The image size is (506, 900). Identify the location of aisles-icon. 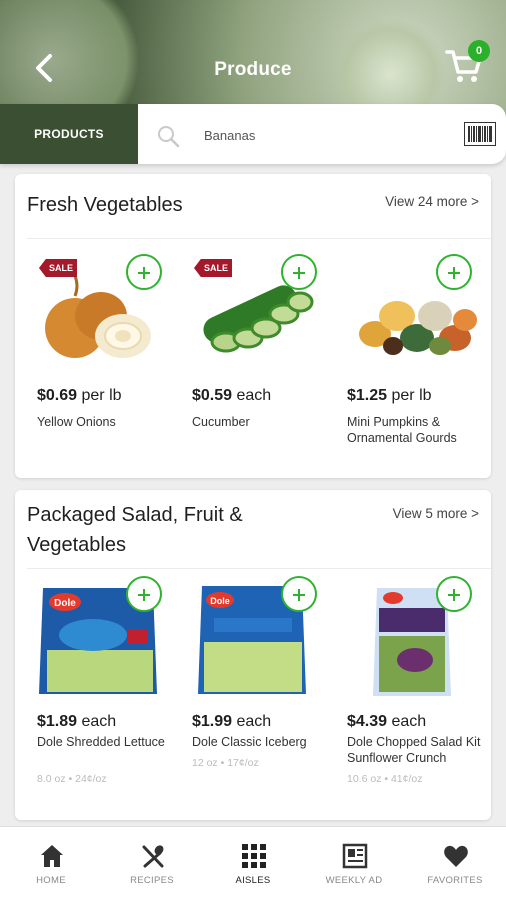
(254, 856).